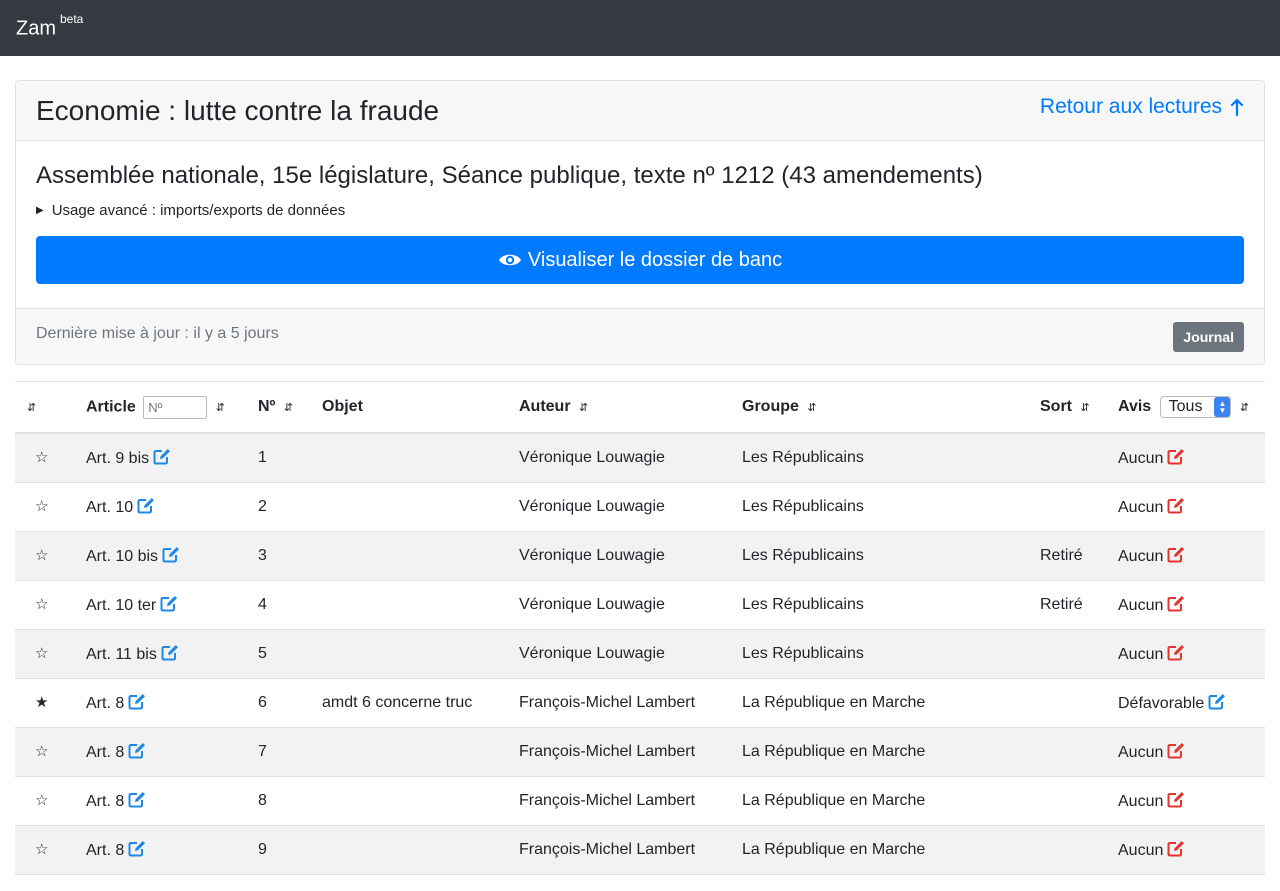 This screenshot has height=891, width=1280. What do you see at coordinates (41, 702) in the screenshot?
I see `star-icon: ★` at bounding box center [41, 702].